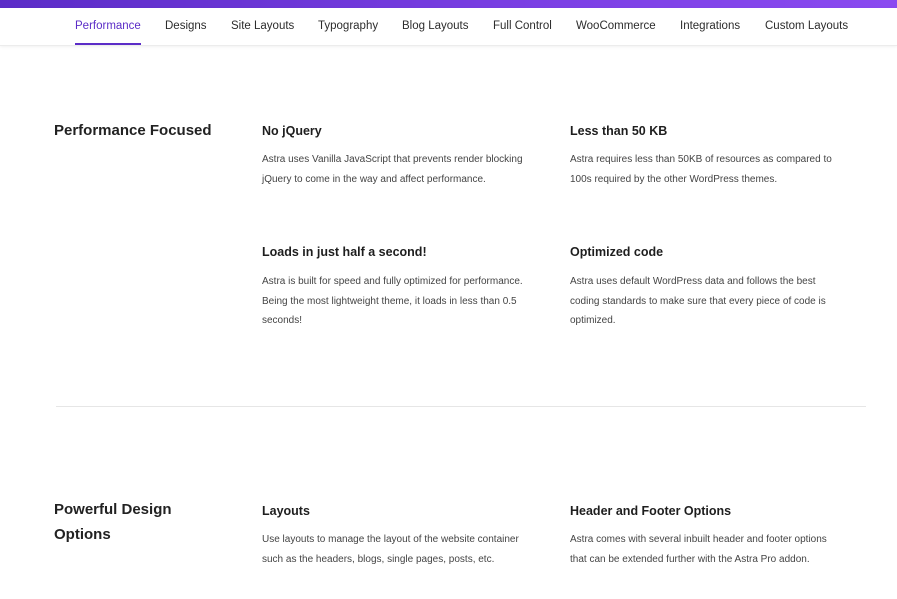  Describe the element at coordinates (616, 26) in the screenshot. I see `tab-woocommerce: WooCommerce` at that location.